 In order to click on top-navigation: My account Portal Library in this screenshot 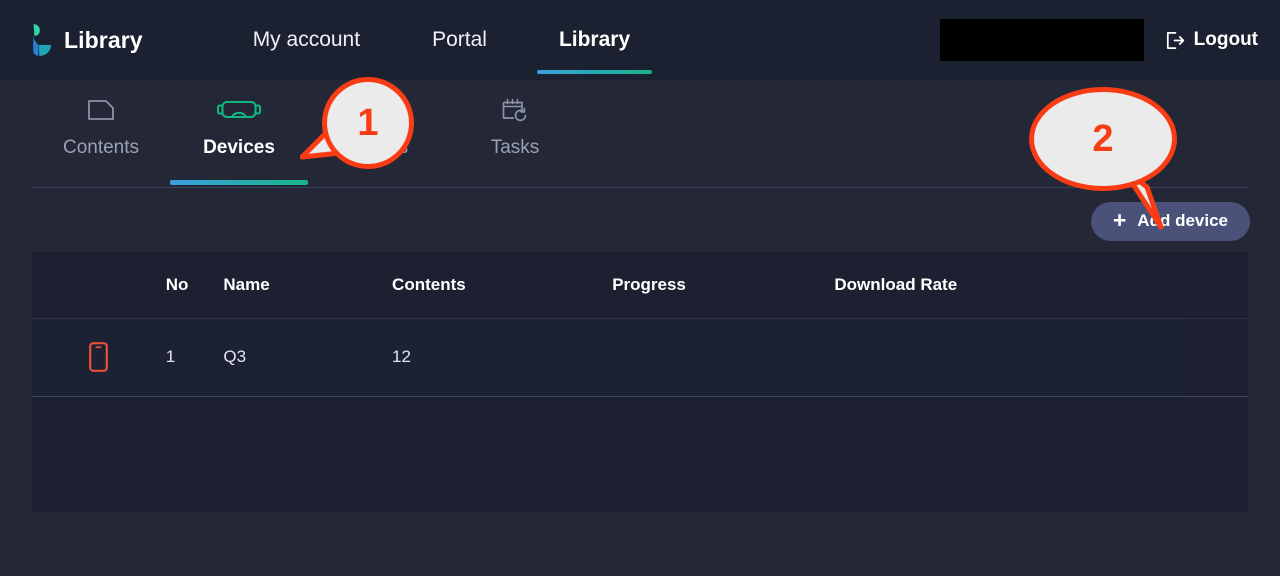, I will do `click(441, 40)`.